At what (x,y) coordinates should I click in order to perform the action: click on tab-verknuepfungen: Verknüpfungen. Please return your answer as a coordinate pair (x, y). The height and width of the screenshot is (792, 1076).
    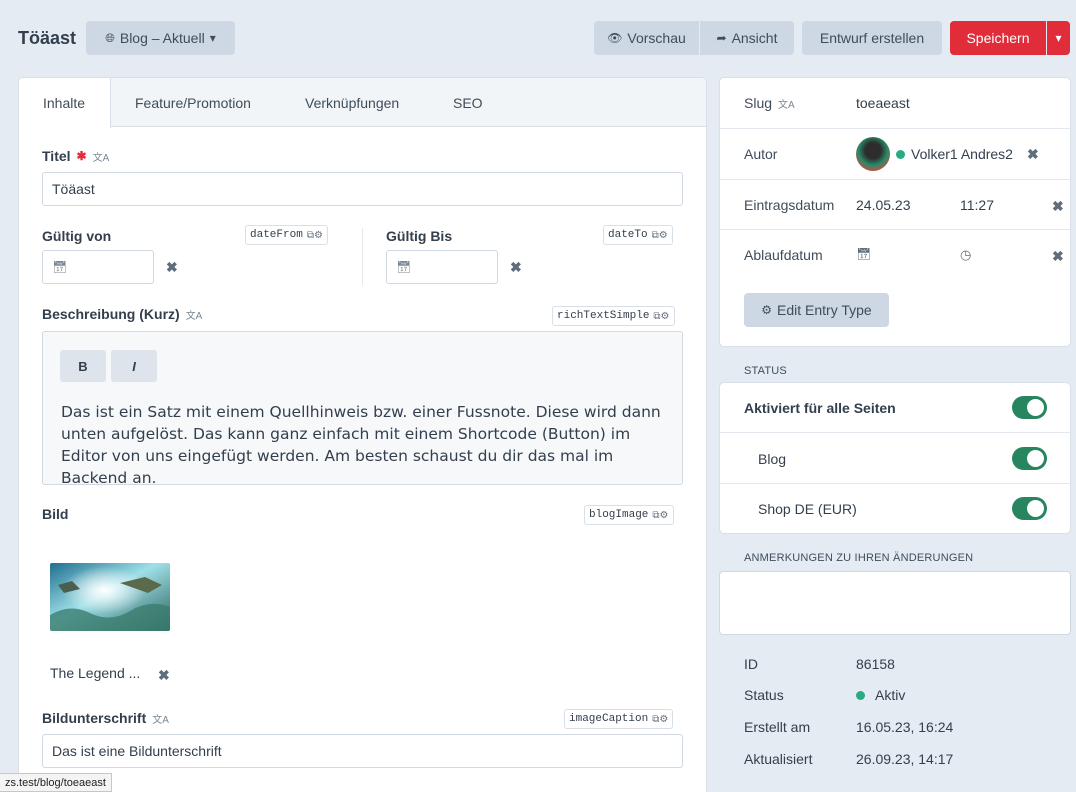
    Looking at the image, I should click on (352, 102).